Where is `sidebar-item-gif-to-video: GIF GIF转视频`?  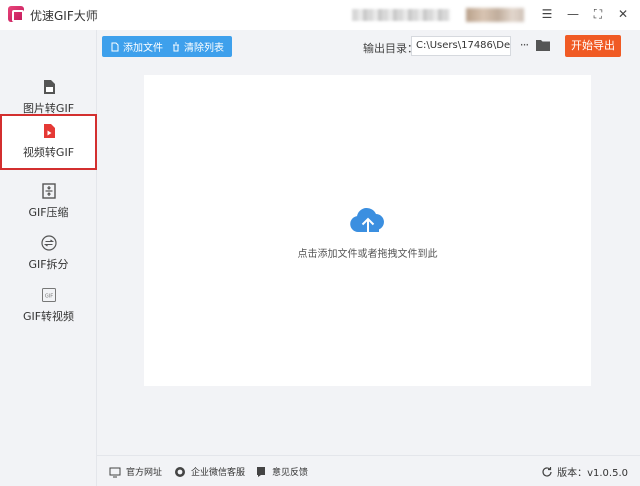
sidebar-item-gif-to-video: GIF GIF转视频 is located at coordinates (48, 306).